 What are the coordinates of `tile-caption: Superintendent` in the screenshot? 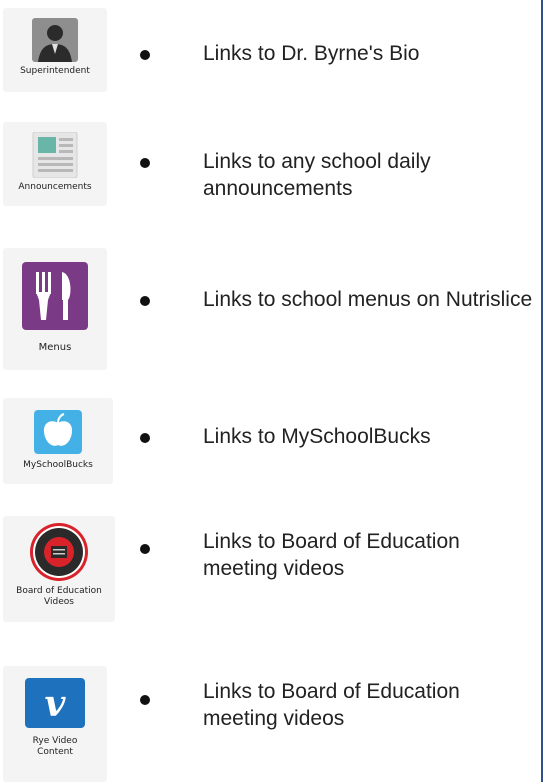 It's located at (55, 71).